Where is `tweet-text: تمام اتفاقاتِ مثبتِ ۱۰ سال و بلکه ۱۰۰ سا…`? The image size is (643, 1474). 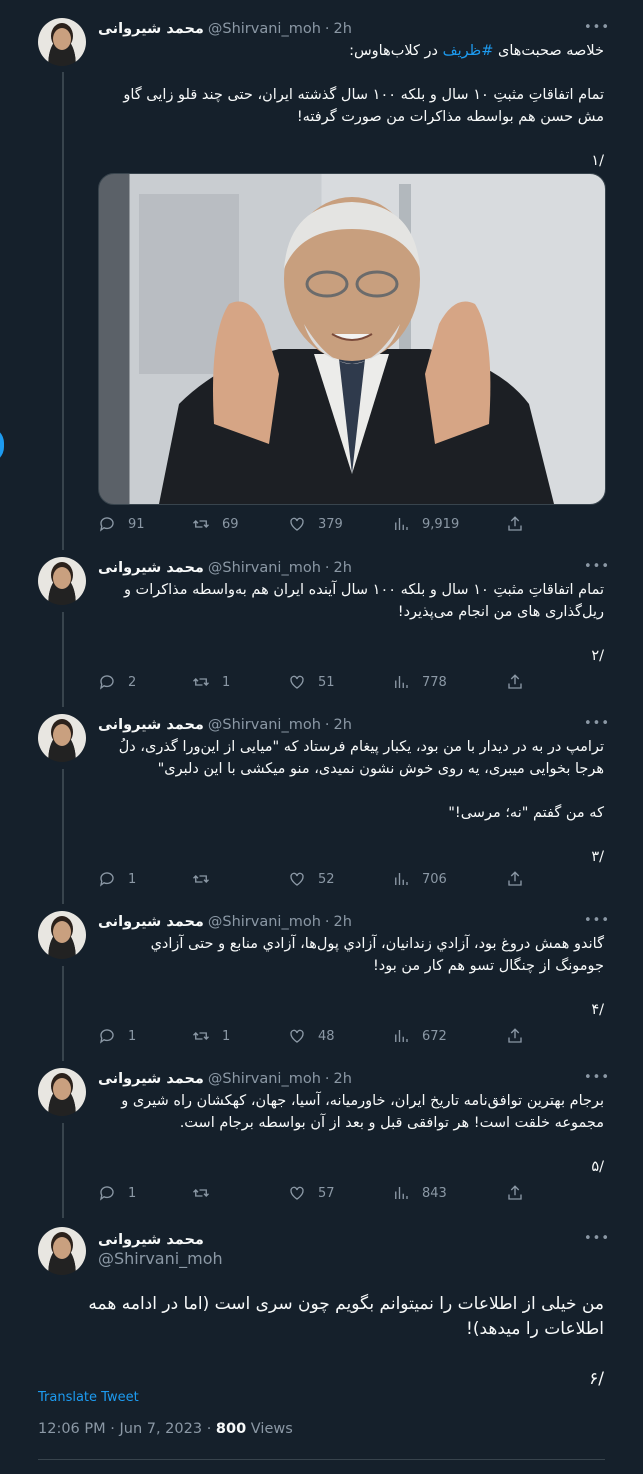
tweet-text: تمام اتفاقاتِ مثبتِ ۱۰ سال و بلکه ۱۰۰ سا… is located at coordinates (363, 623).